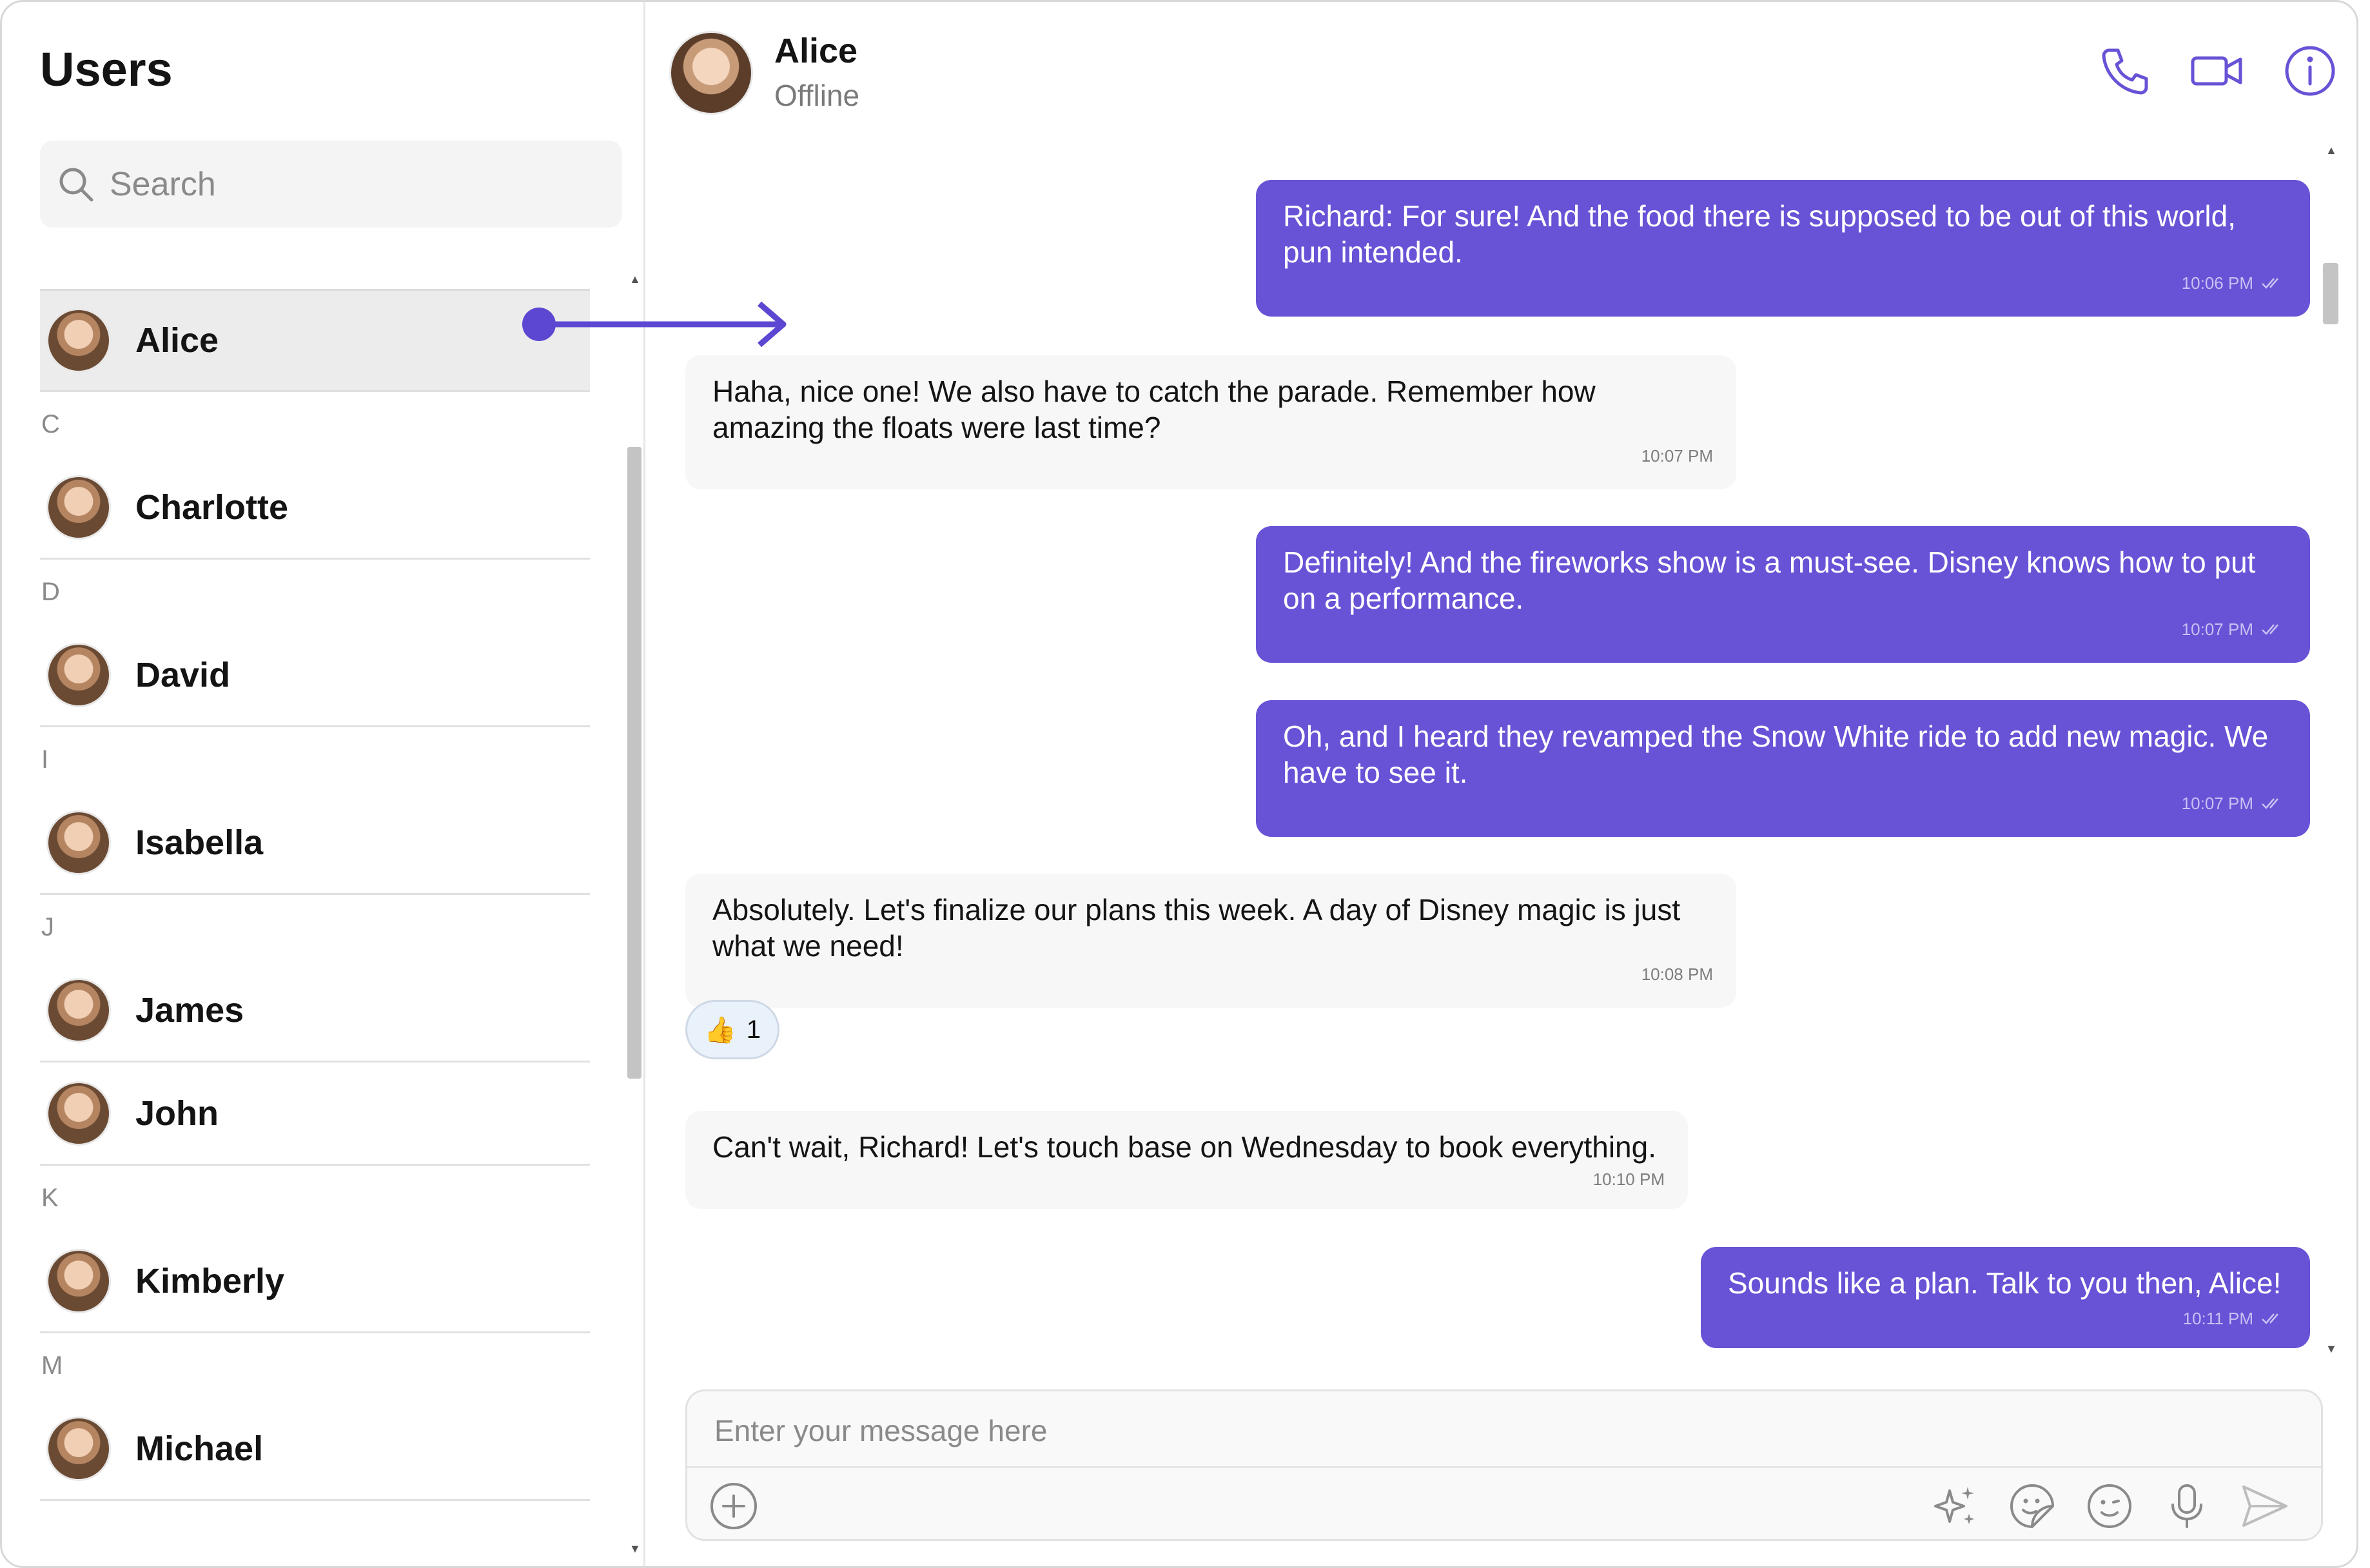 Image resolution: width=2370 pixels, height=1568 pixels. I want to click on ai-assist-button, so click(1954, 1506).